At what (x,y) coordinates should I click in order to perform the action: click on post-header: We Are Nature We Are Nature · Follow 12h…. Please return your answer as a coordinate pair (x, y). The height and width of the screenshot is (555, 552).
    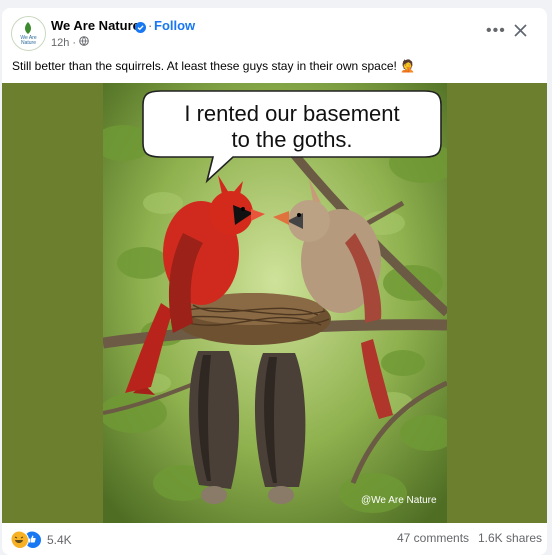
    Looking at the image, I should click on (274, 33).